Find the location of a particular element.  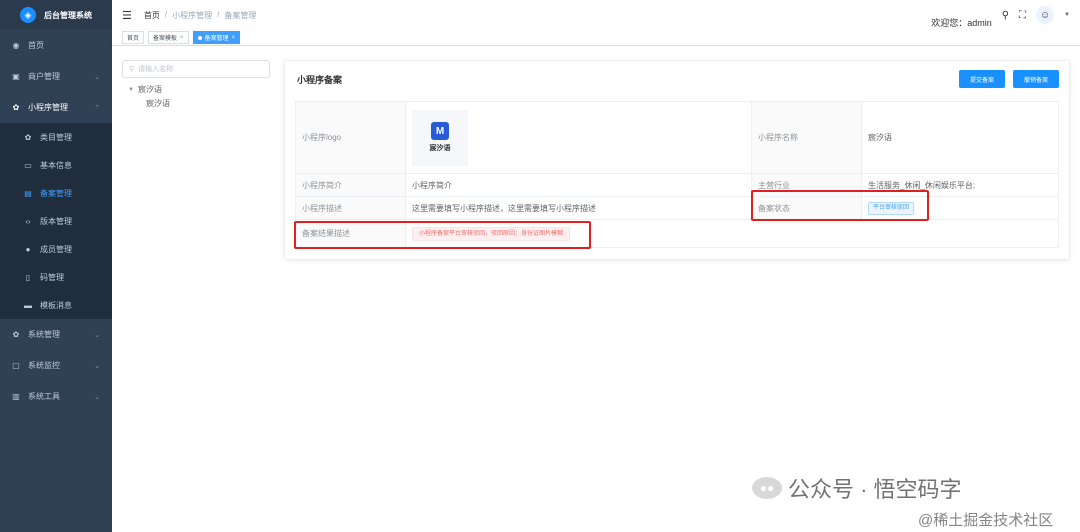

welcome-text: 欢迎您：admin is located at coordinates (961, 22).